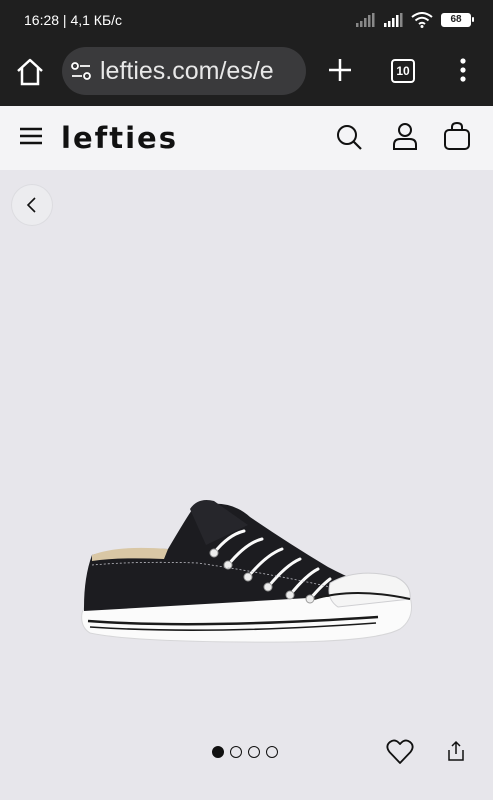 This screenshot has width=493, height=800. Describe the element at coordinates (463, 70) in the screenshot. I see `more-vertical-icon` at that location.